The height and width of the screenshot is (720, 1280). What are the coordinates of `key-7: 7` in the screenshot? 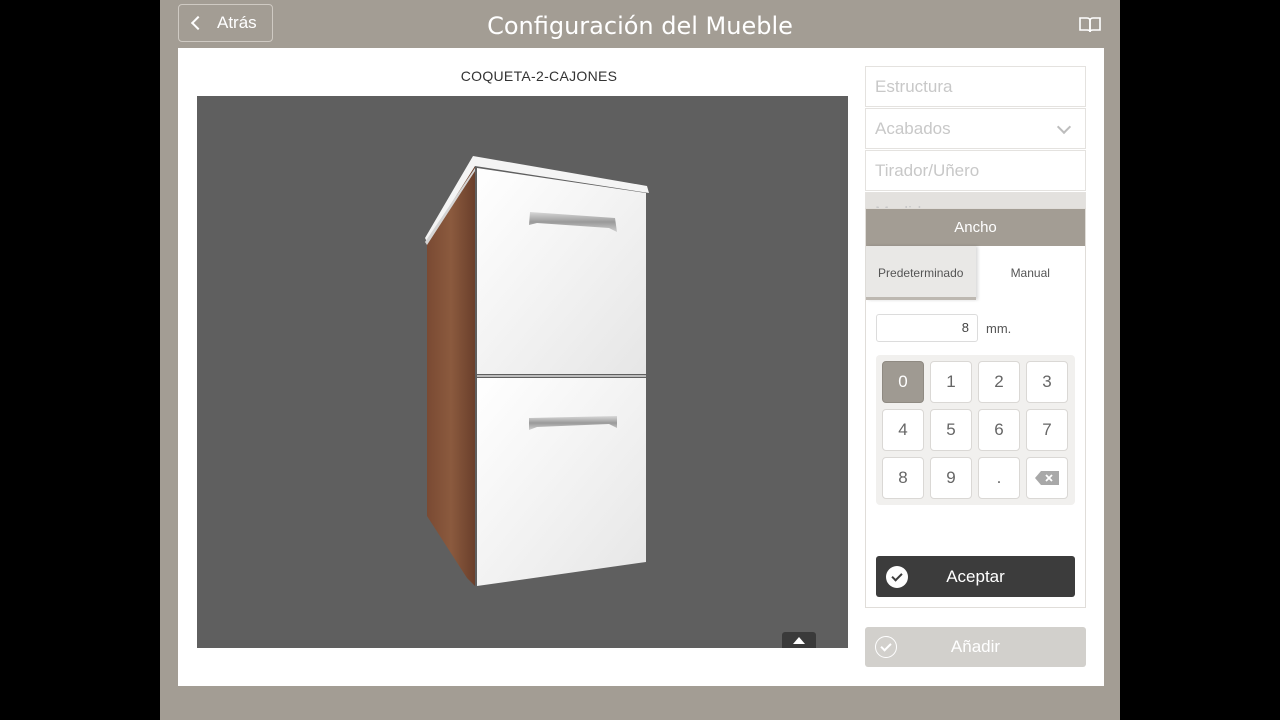 It's located at (1047, 430).